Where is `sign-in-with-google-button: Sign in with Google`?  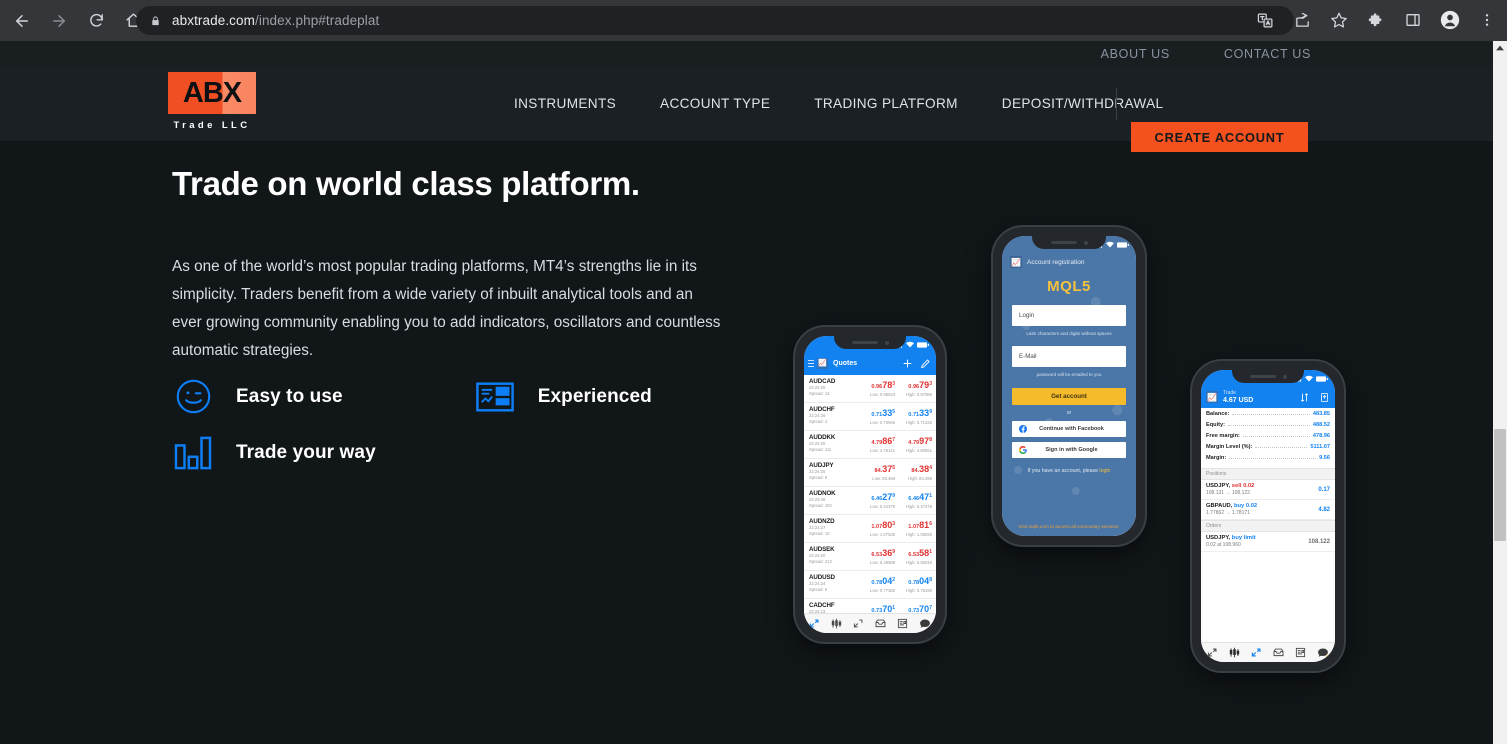 sign-in-with-google-button: Sign in with Google is located at coordinates (1069, 450).